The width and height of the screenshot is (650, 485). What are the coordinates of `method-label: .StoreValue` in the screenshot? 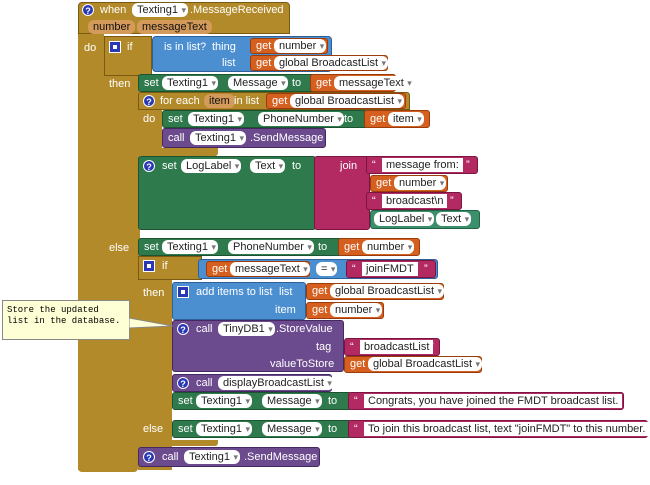 It's located at (304, 329).